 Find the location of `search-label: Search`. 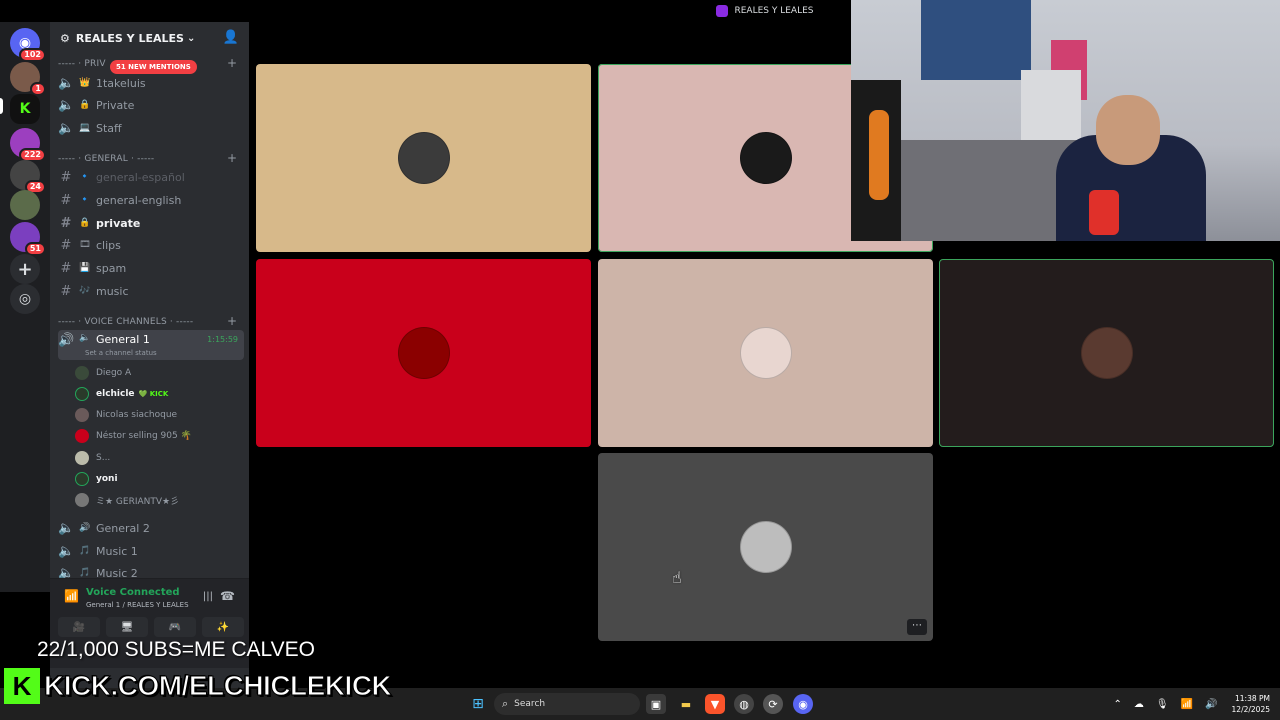

search-label: Search is located at coordinates (530, 704).